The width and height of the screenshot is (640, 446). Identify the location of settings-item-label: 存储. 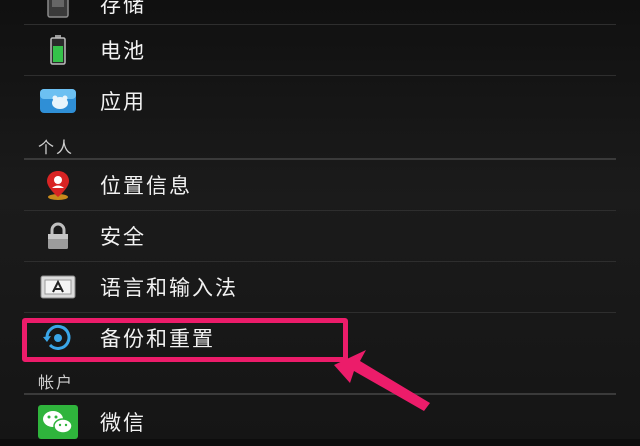
(123, 8).